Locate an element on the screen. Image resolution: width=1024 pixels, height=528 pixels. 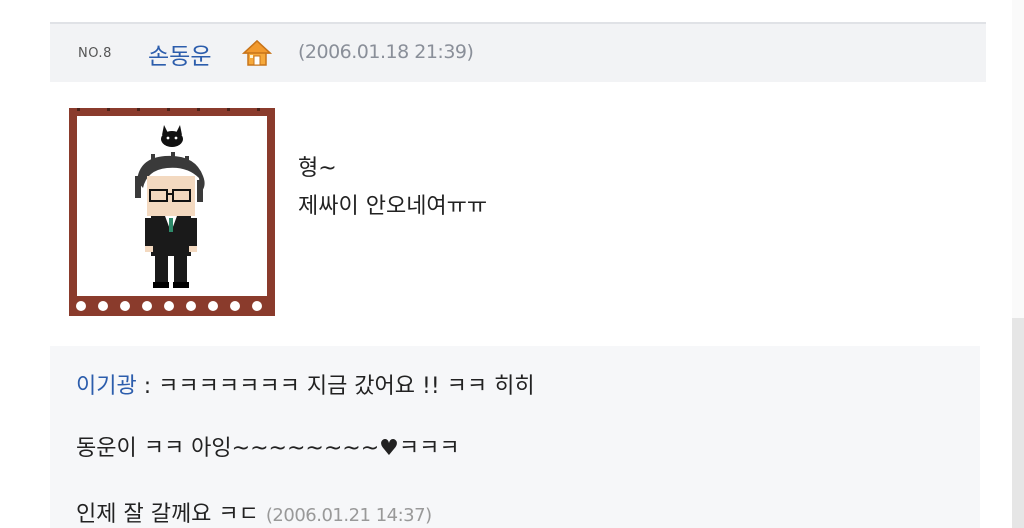
comment-date: (2006.01.21 14:37) is located at coordinates (348, 515).